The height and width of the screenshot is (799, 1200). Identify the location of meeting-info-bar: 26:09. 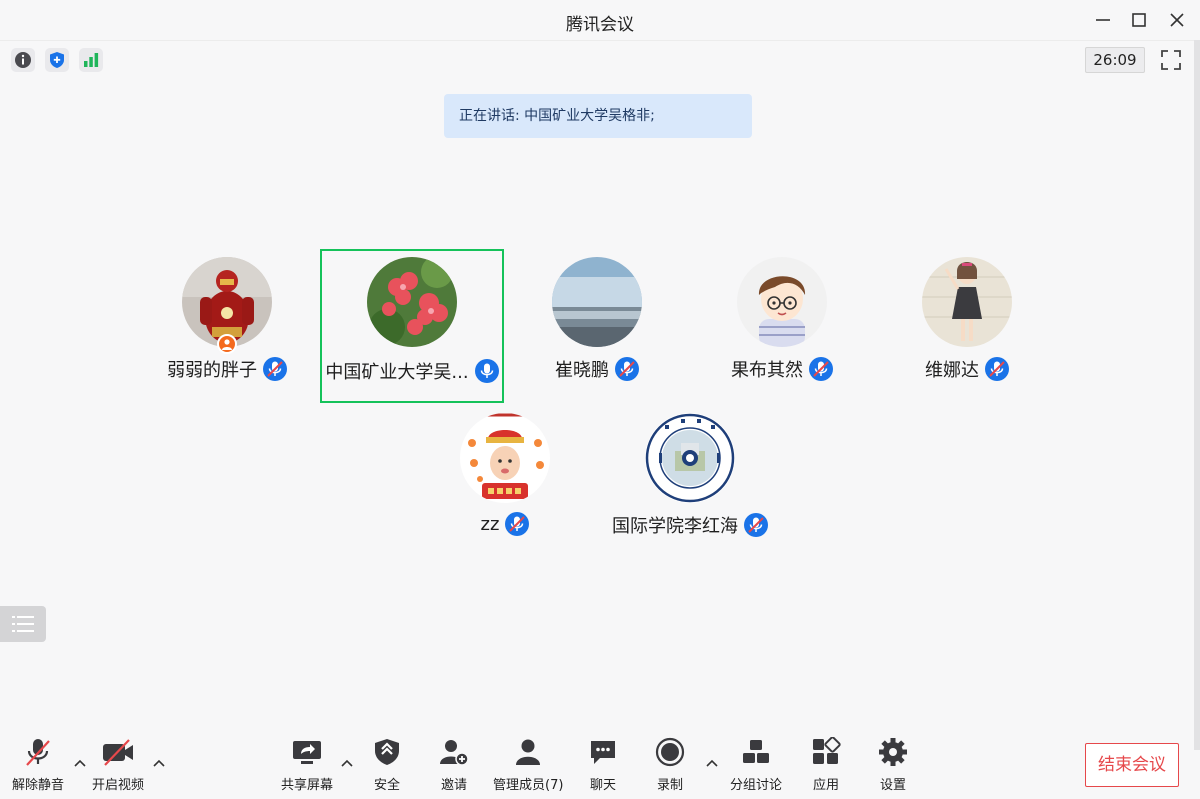
(600, 58).